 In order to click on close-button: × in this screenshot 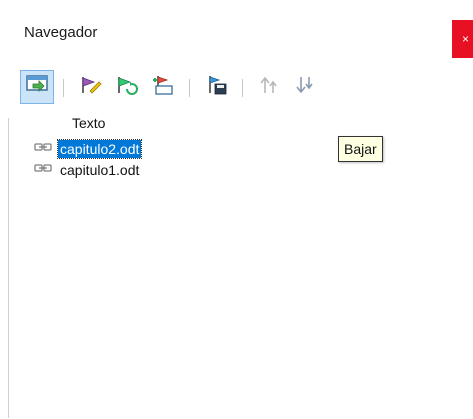, I will do `click(462, 39)`.